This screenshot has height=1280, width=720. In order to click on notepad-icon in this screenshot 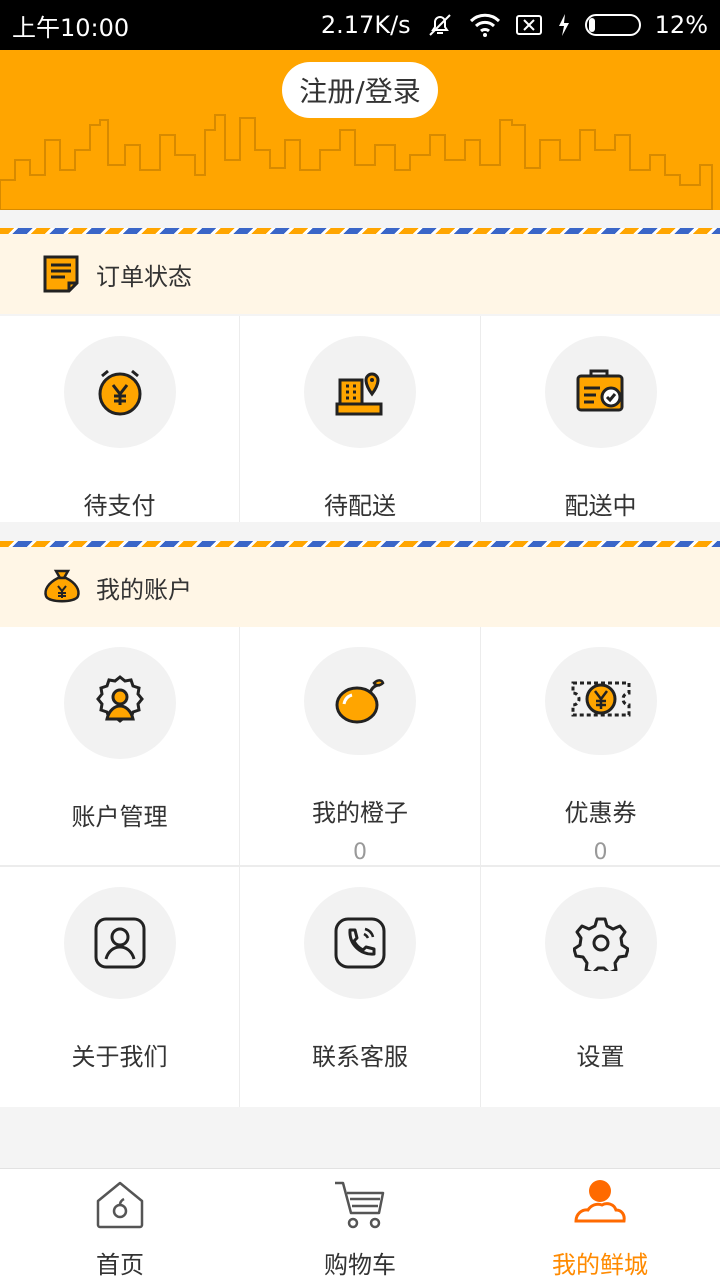, I will do `click(62, 274)`.